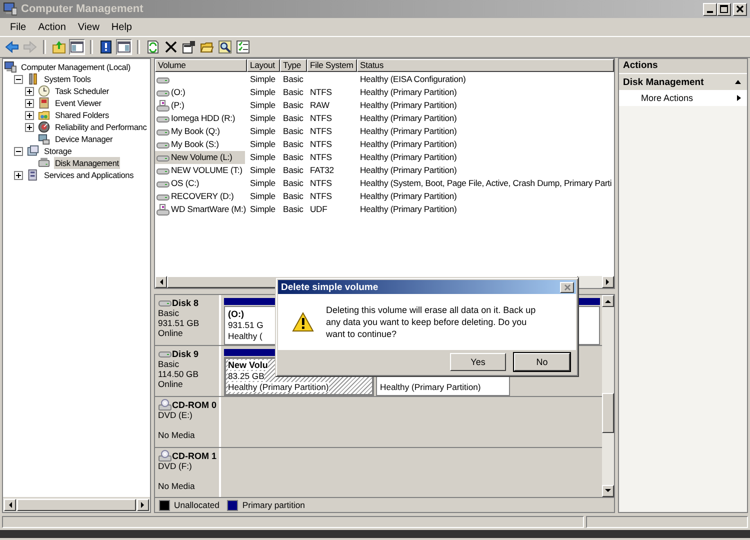  Describe the element at coordinates (179, 323) in the screenshot. I see `disk-size: 931.51 GB` at that location.